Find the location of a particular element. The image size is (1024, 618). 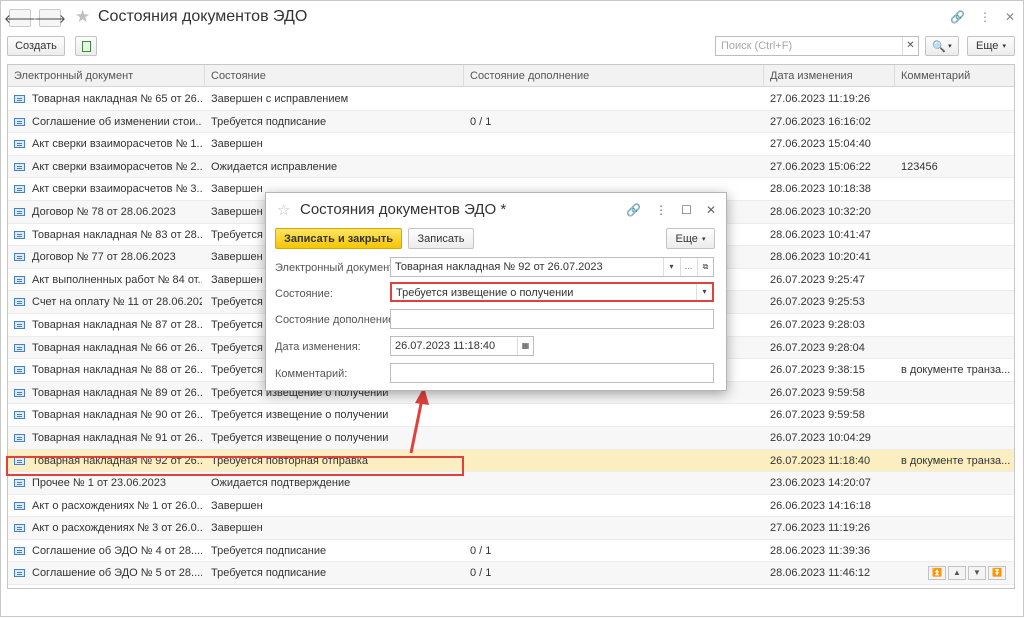

dialog-title: Состояния документов ЭДО * is located at coordinates (403, 209).